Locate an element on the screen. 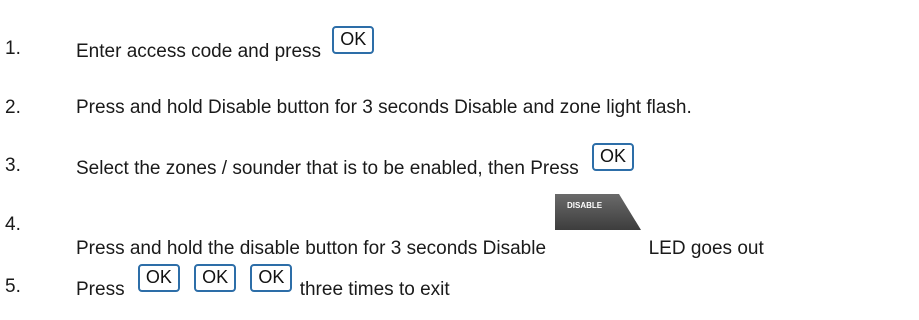  disable-button-icon: DISABLE is located at coordinates (598, 212).